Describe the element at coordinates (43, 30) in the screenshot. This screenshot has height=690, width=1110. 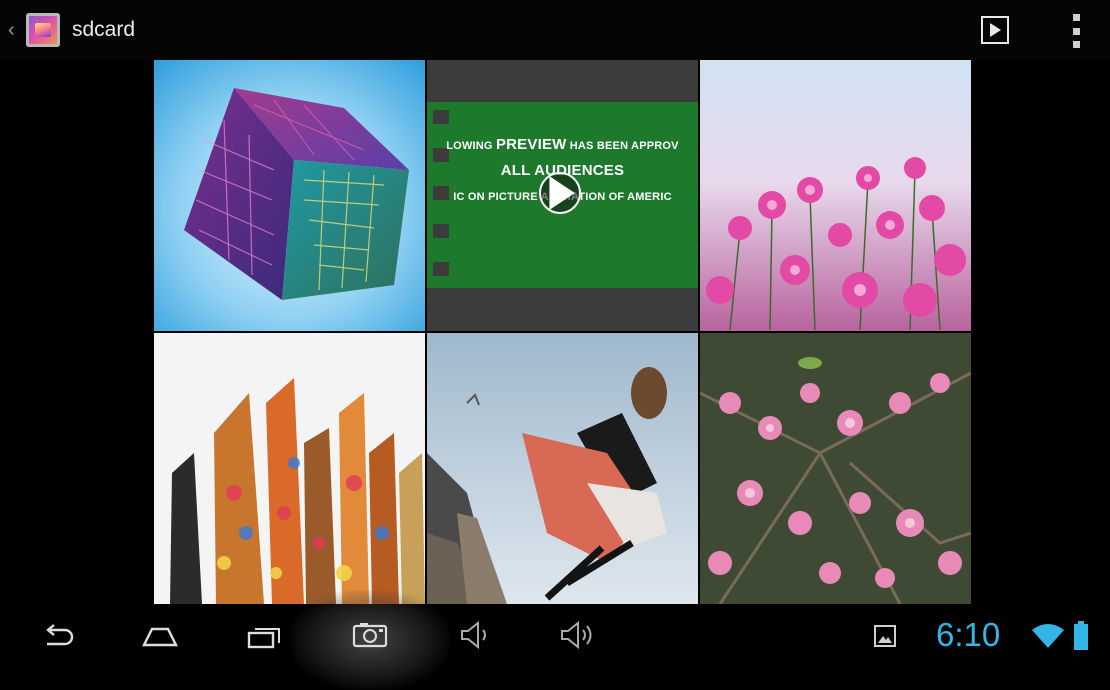
I see `gallery-app-icon` at that location.